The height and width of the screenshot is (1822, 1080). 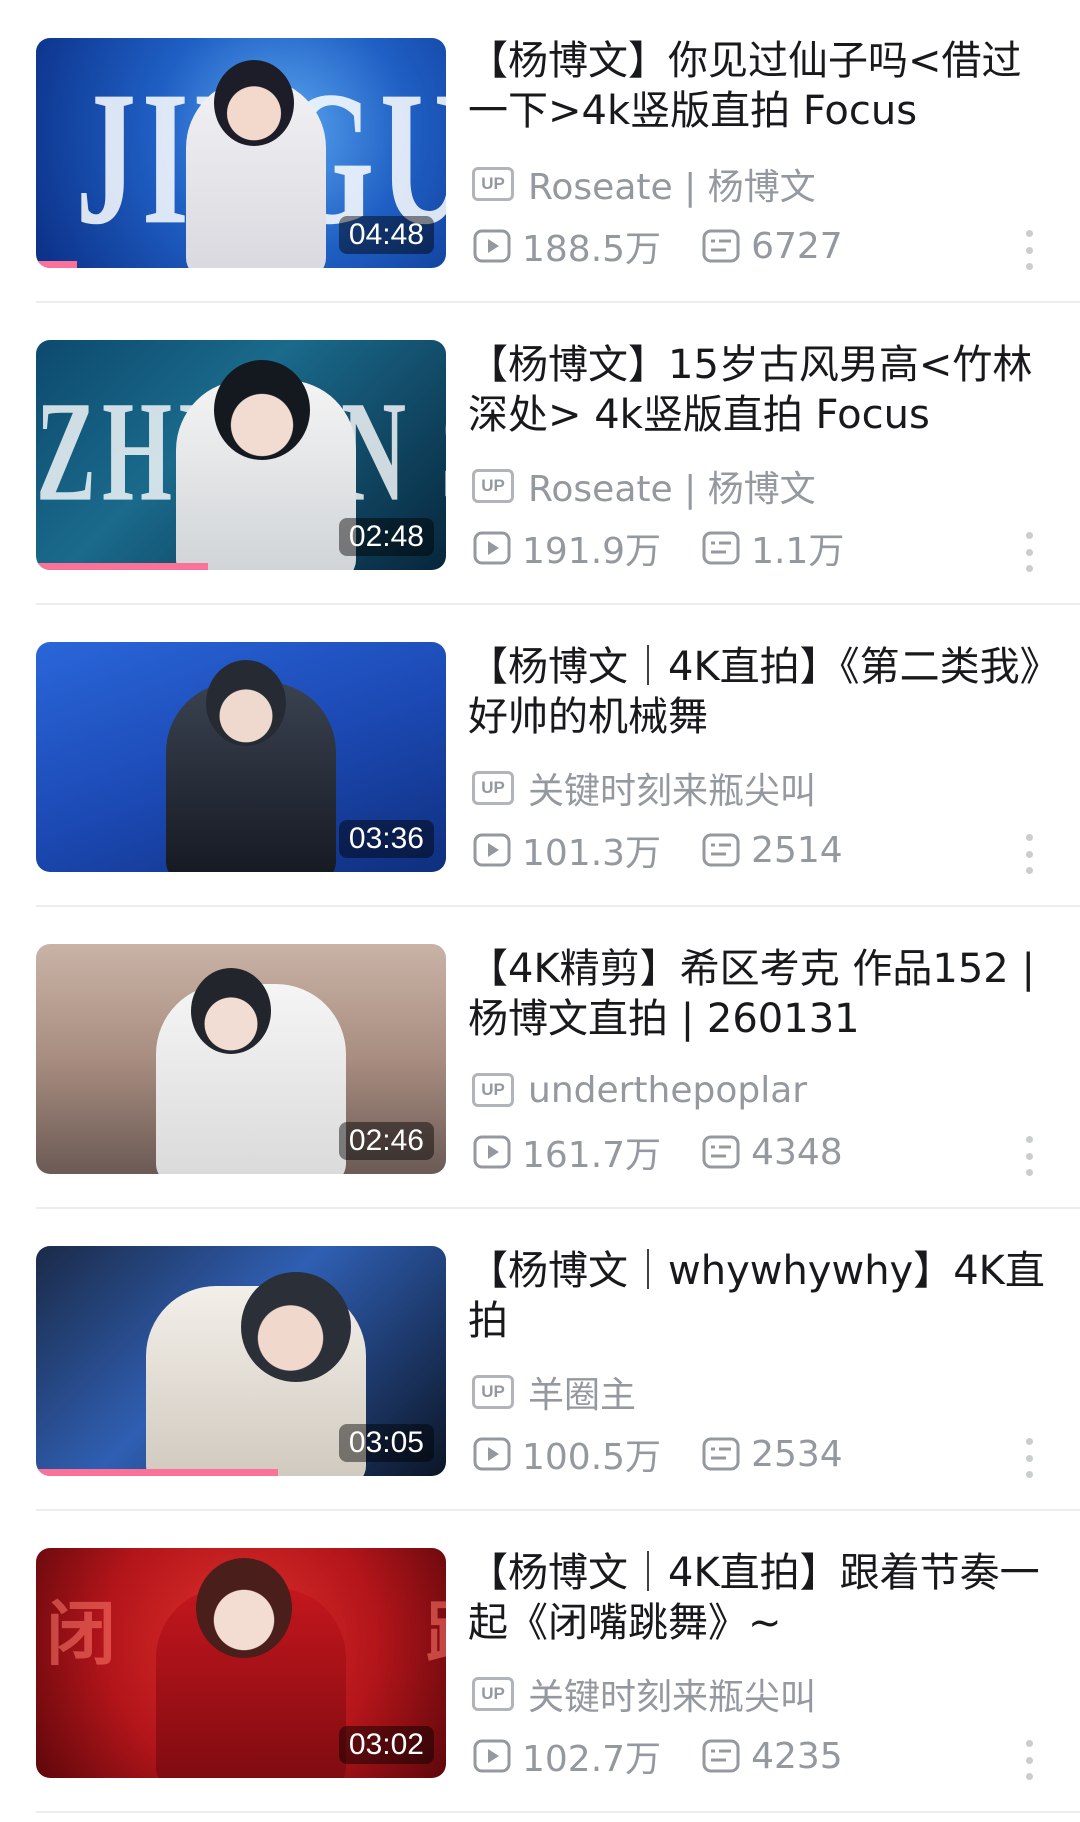 I want to click on video-stats-row: 191.9万 1.1万, so click(x=678, y=549).